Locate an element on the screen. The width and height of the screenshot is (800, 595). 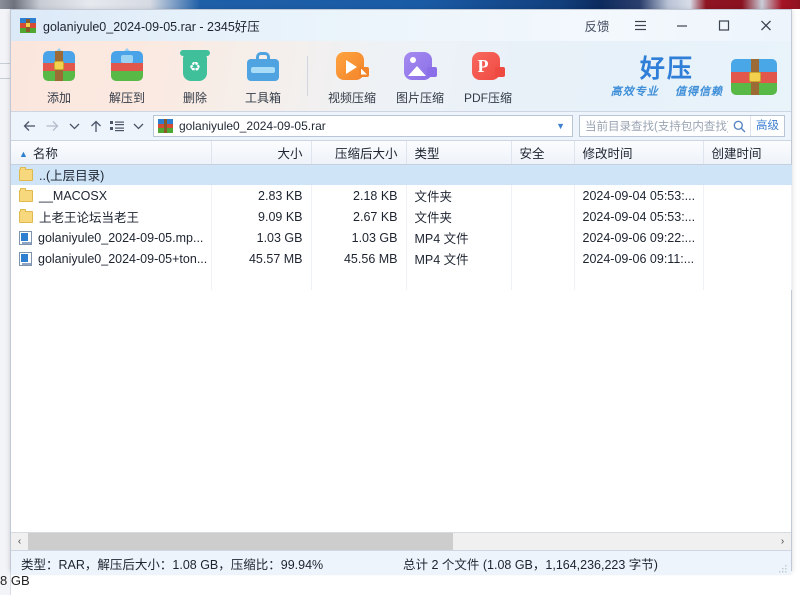
maximize-icon is located at coordinates (724, 25).